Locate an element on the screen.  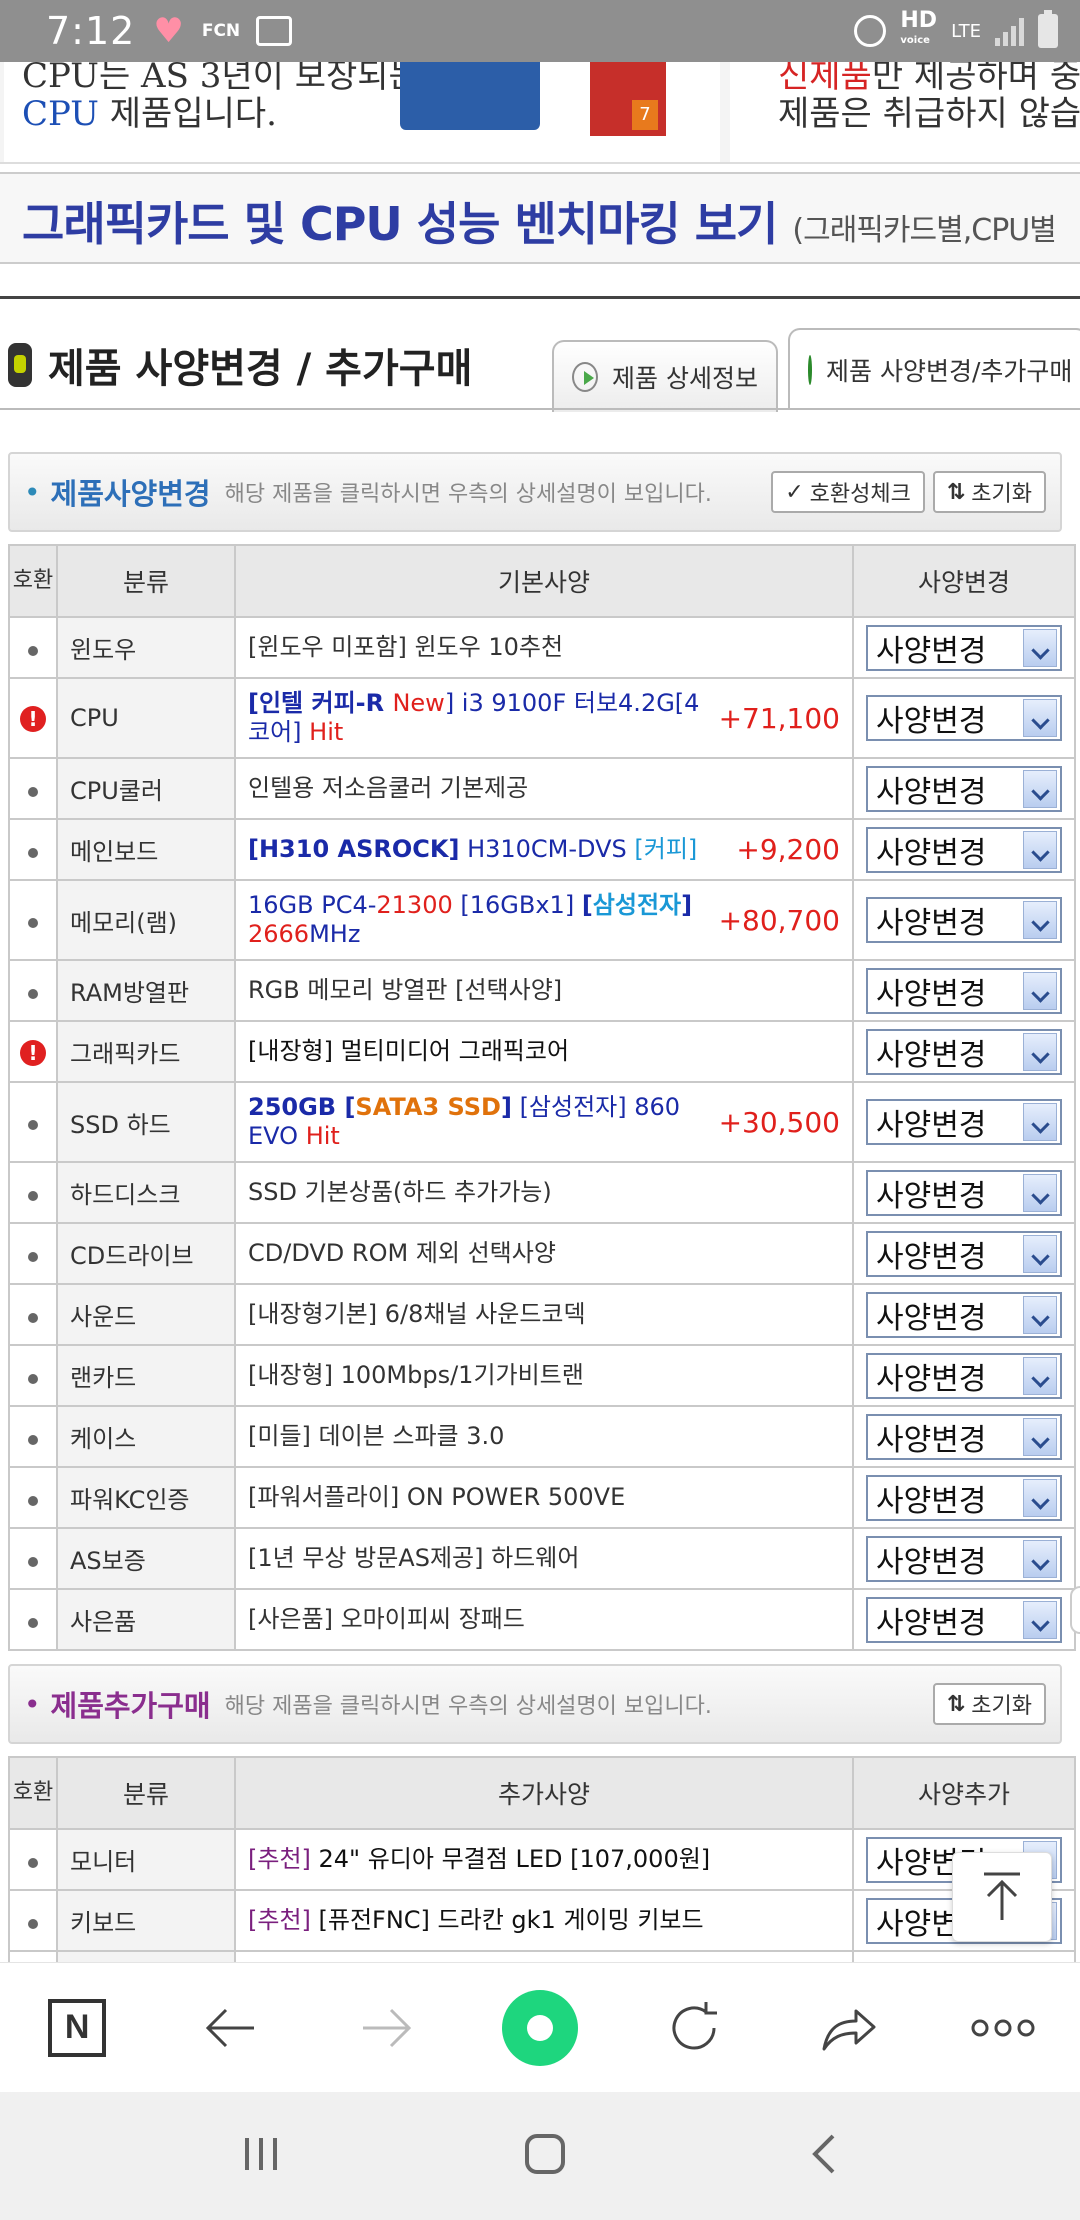
naver-home-button: N is located at coordinates (77, 2028).